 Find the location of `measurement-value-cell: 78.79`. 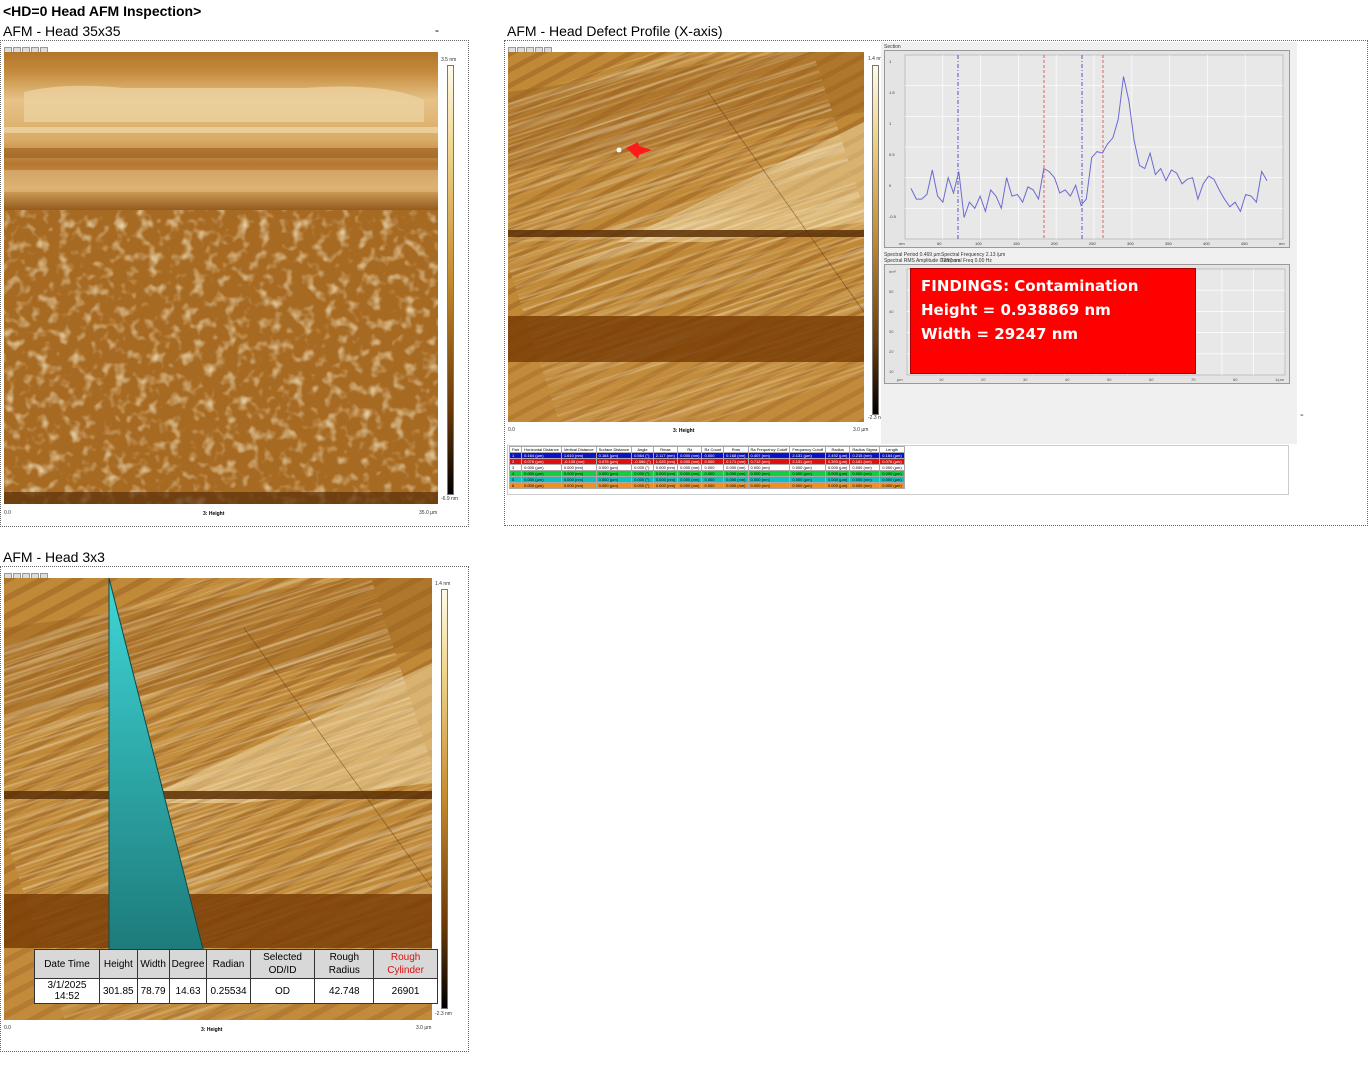

measurement-value-cell: 78.79 is located at coordinates (153, 991).